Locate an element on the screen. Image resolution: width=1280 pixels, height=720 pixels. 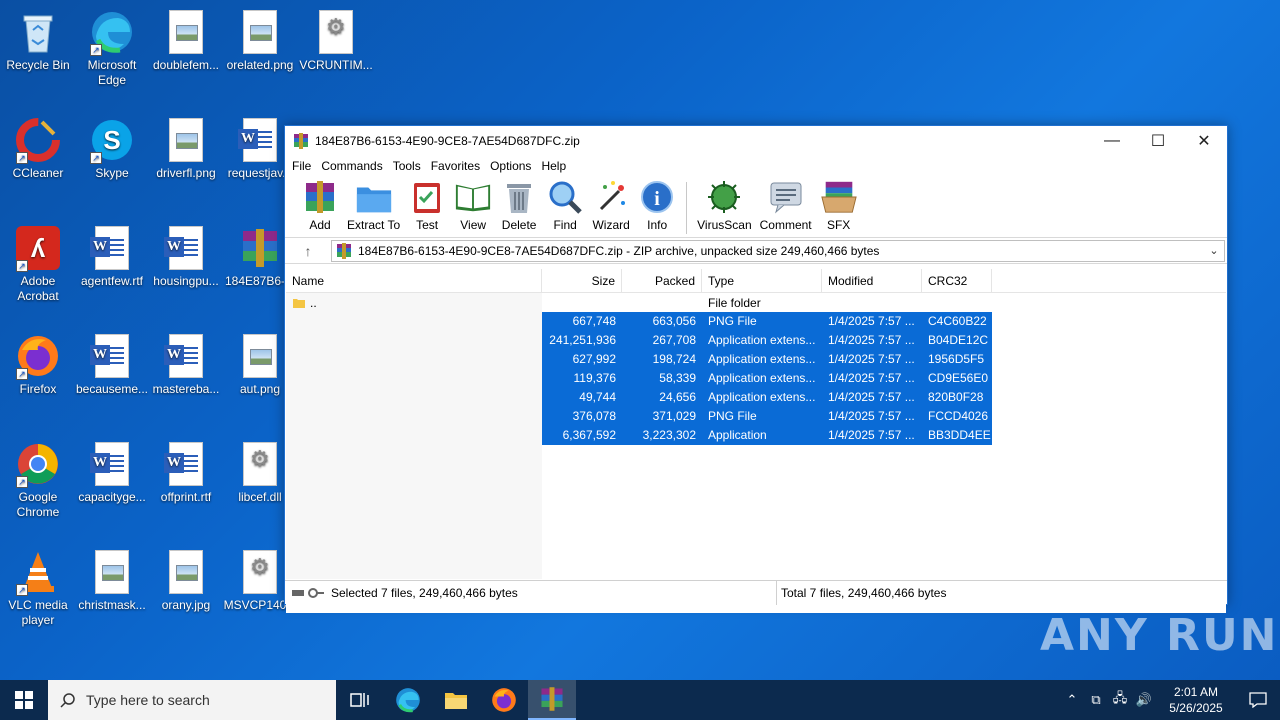
menu-favorites: Favorites is located at coordinates (455, 166).